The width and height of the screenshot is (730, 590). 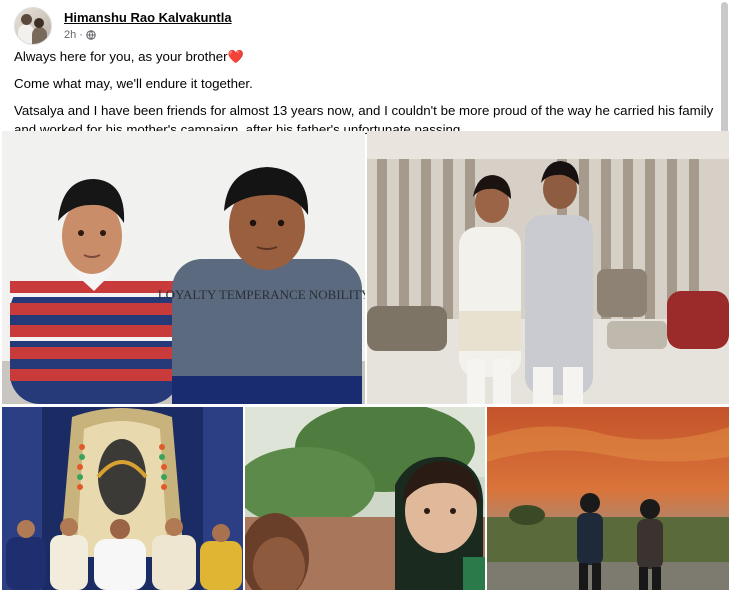 I want to click on globe-icon, so click(x=91, y=35).